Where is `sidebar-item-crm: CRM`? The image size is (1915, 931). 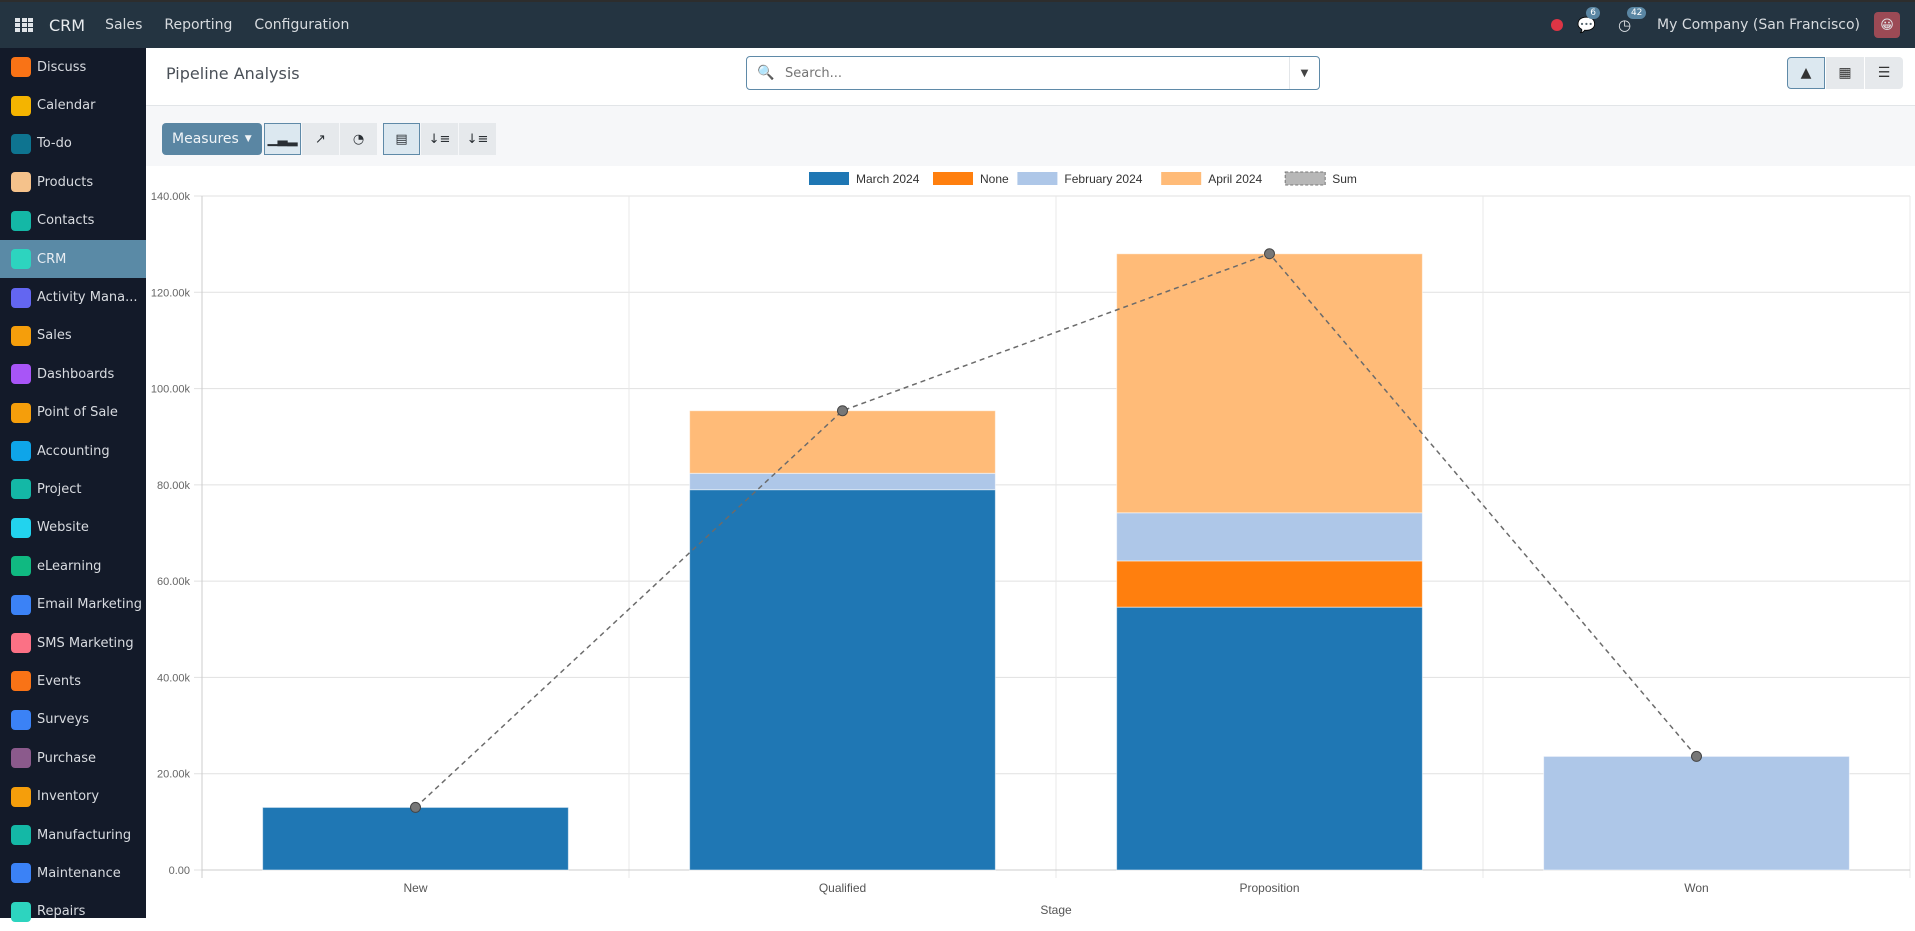 sidebar-item-crm: CRM is located at coordinates (73, 259).